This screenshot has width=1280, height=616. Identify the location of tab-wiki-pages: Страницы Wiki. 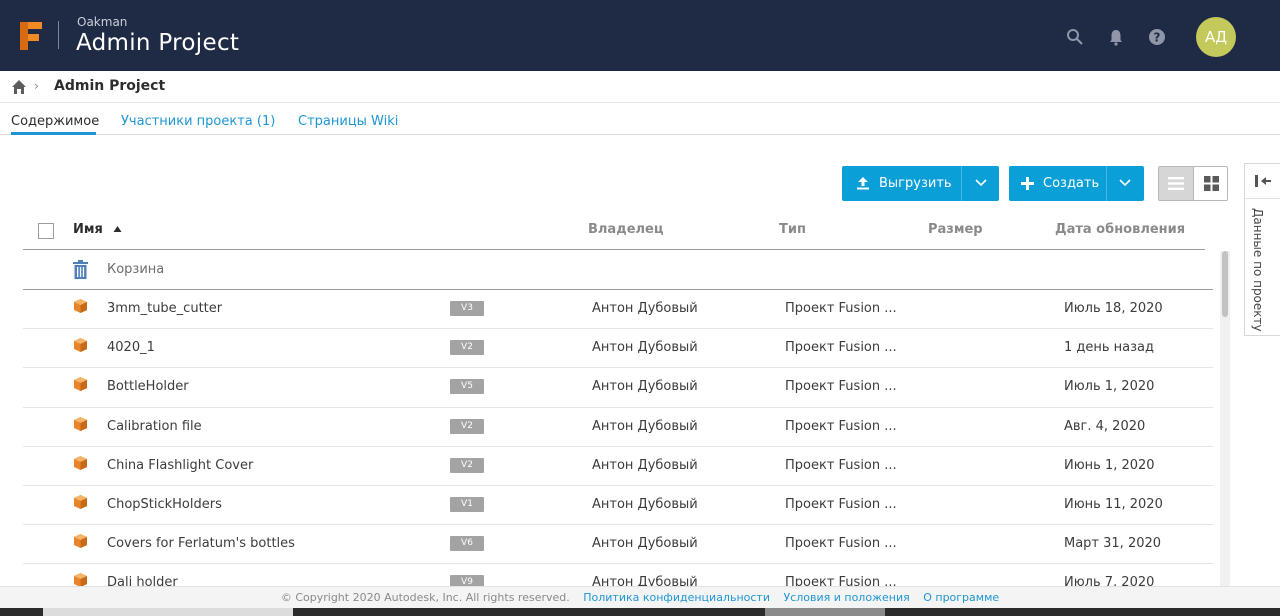
(348, 121).